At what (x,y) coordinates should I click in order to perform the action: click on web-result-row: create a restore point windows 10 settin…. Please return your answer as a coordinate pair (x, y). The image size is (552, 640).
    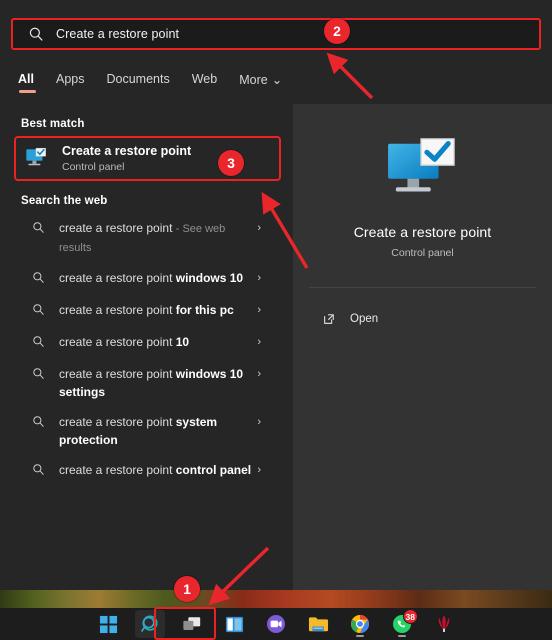
    Looking at the image, I should click on (147, 383).